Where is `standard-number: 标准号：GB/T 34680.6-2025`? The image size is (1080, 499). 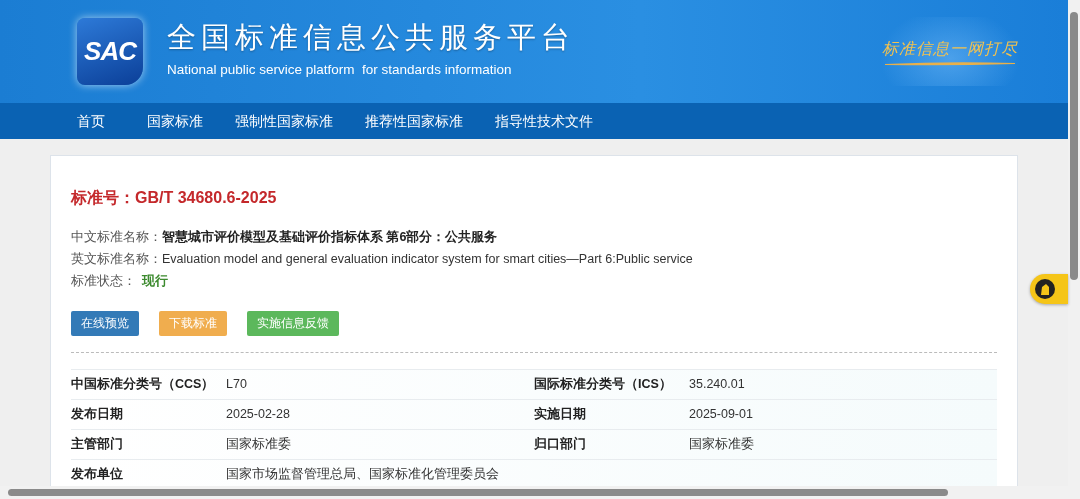
standard-number: 标准号：GB/T 34680.6-2025 is located at coordinates (174, 198).